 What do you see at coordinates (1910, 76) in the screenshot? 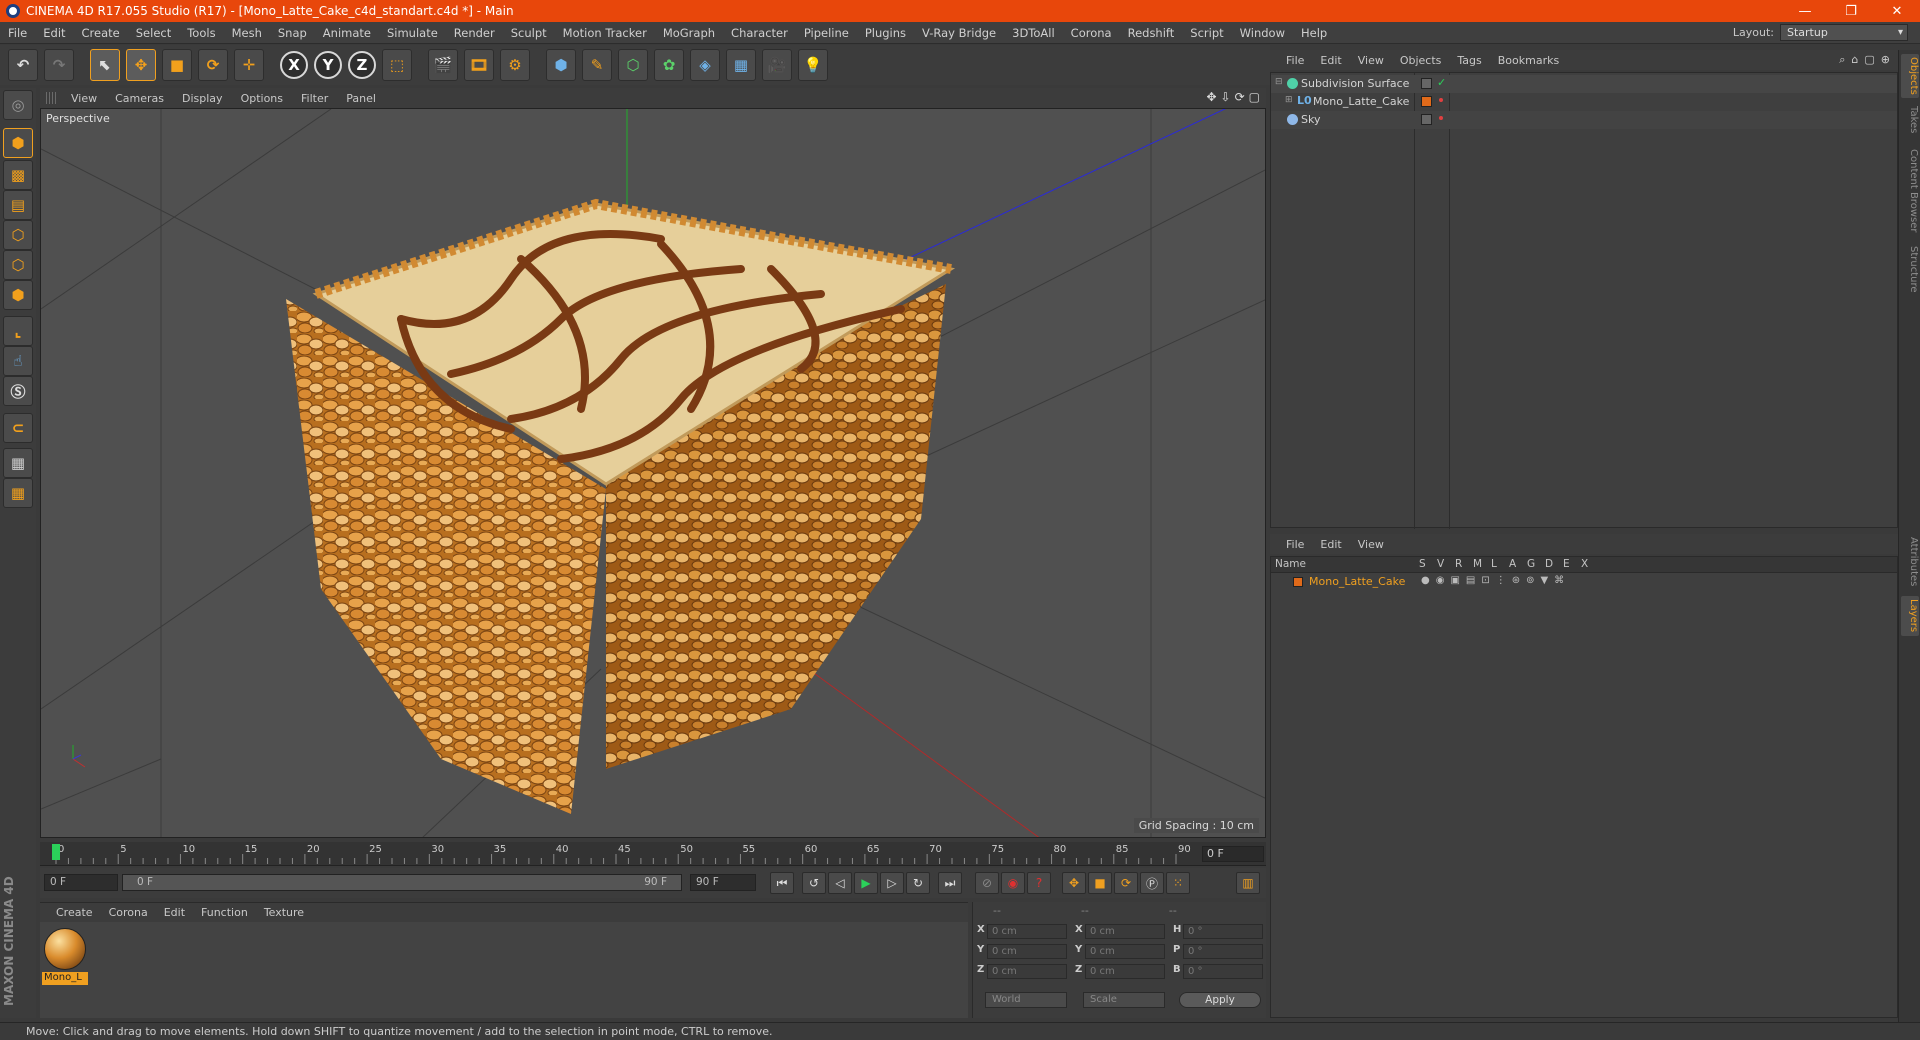
I see `tab-objects: Objects` at bounding box center [1910, 76].